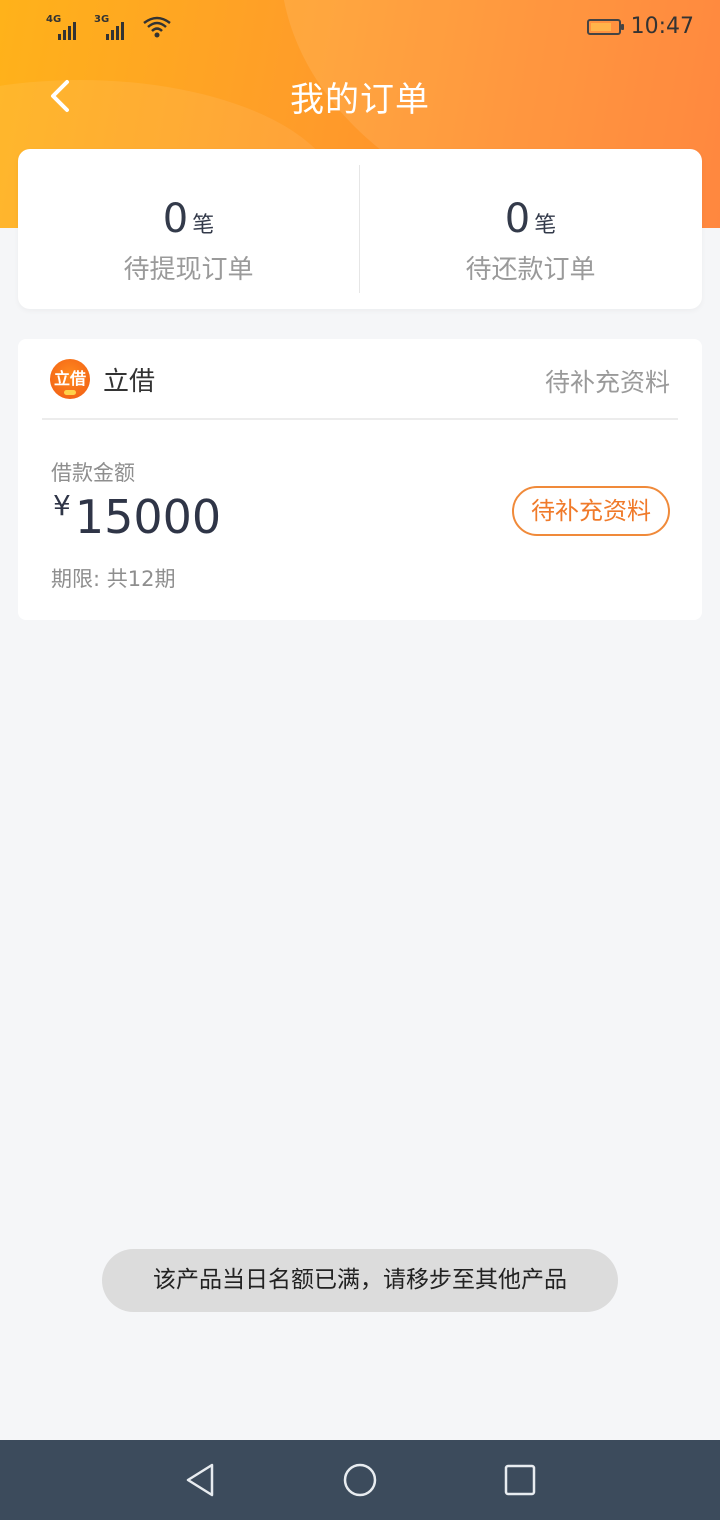 This screenshot has width=720, height=1520. I want to click on system-navigation-bar, so click(360, 1480).